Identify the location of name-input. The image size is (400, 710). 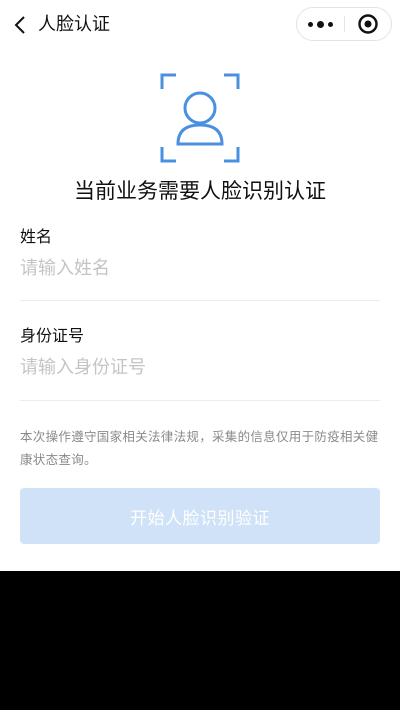
(200, 268).